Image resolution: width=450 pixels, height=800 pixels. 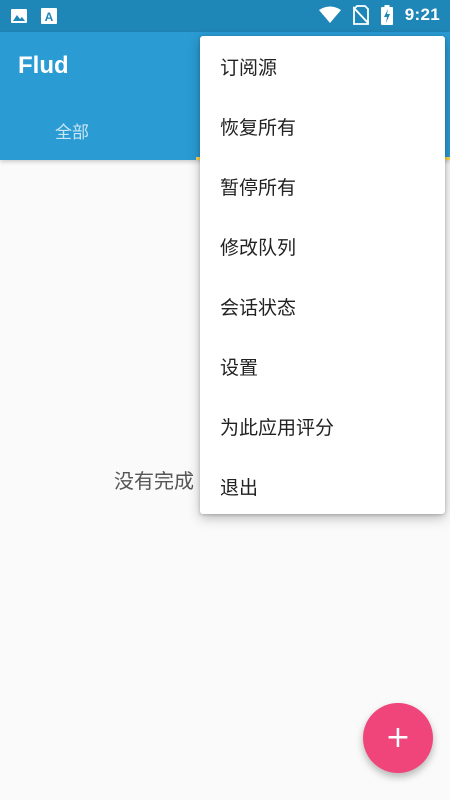 What do you see at coordinates (360, 15) in the screenshot?
I see `no-sim-icon` at bounding box center [360, 15].